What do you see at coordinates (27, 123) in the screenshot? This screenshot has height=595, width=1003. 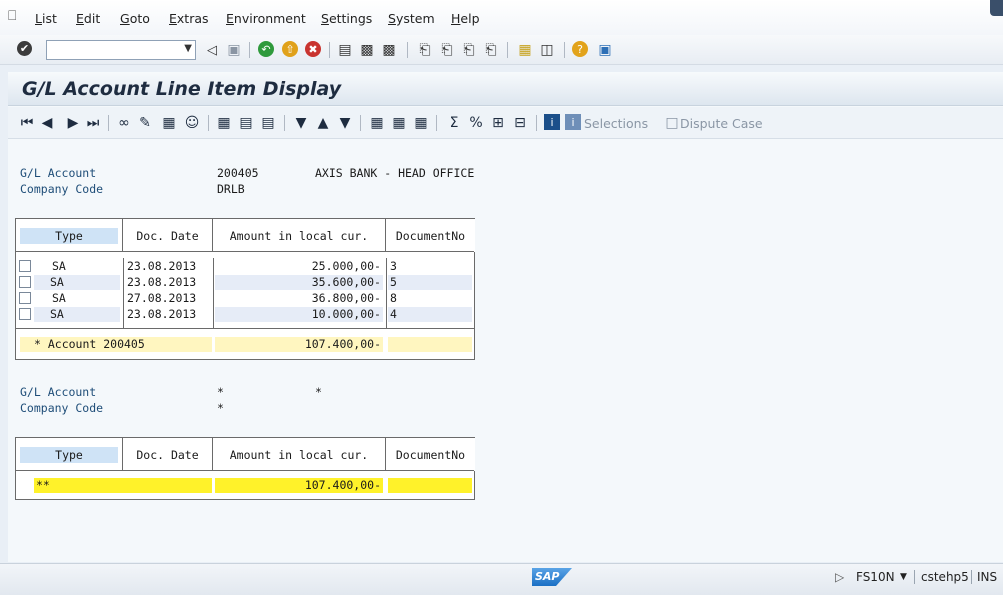 I see `first-item-icon: ⏮` at bounding box center [27, 123].